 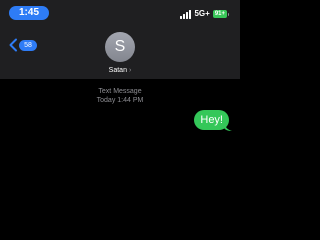 I want to click on message-meta: Text Message Today 1:44 PM, so click(x=120, y=96).